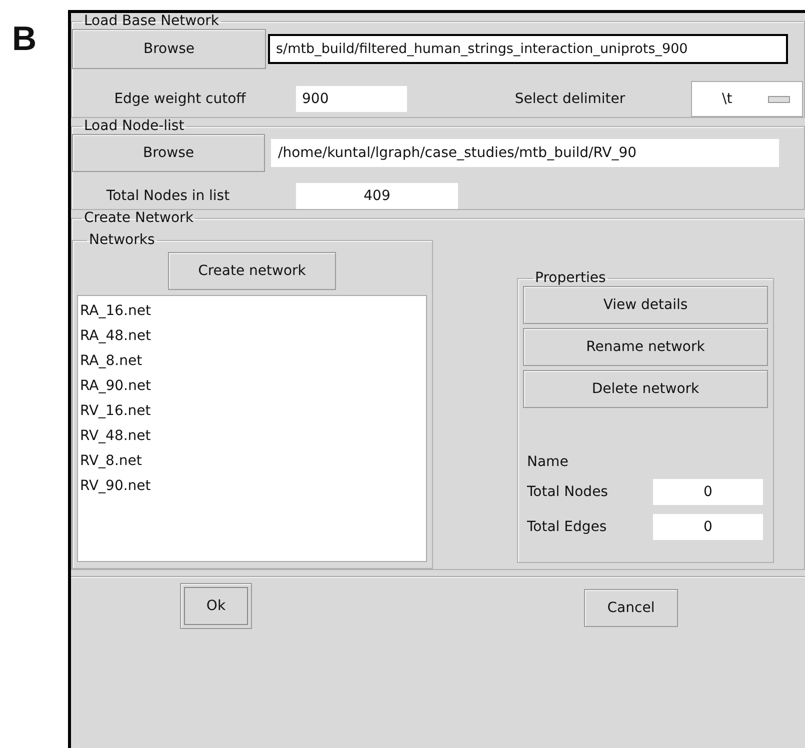 The image size is (805, 748). I want to click on list-item: RV_90.net, so click(252, 486).